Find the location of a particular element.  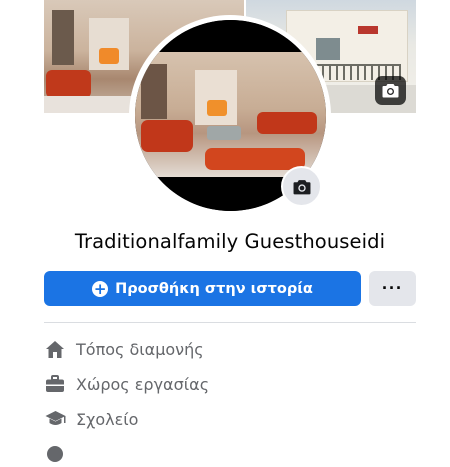

more-options-button: ··· is located at coordinates (392, 288).